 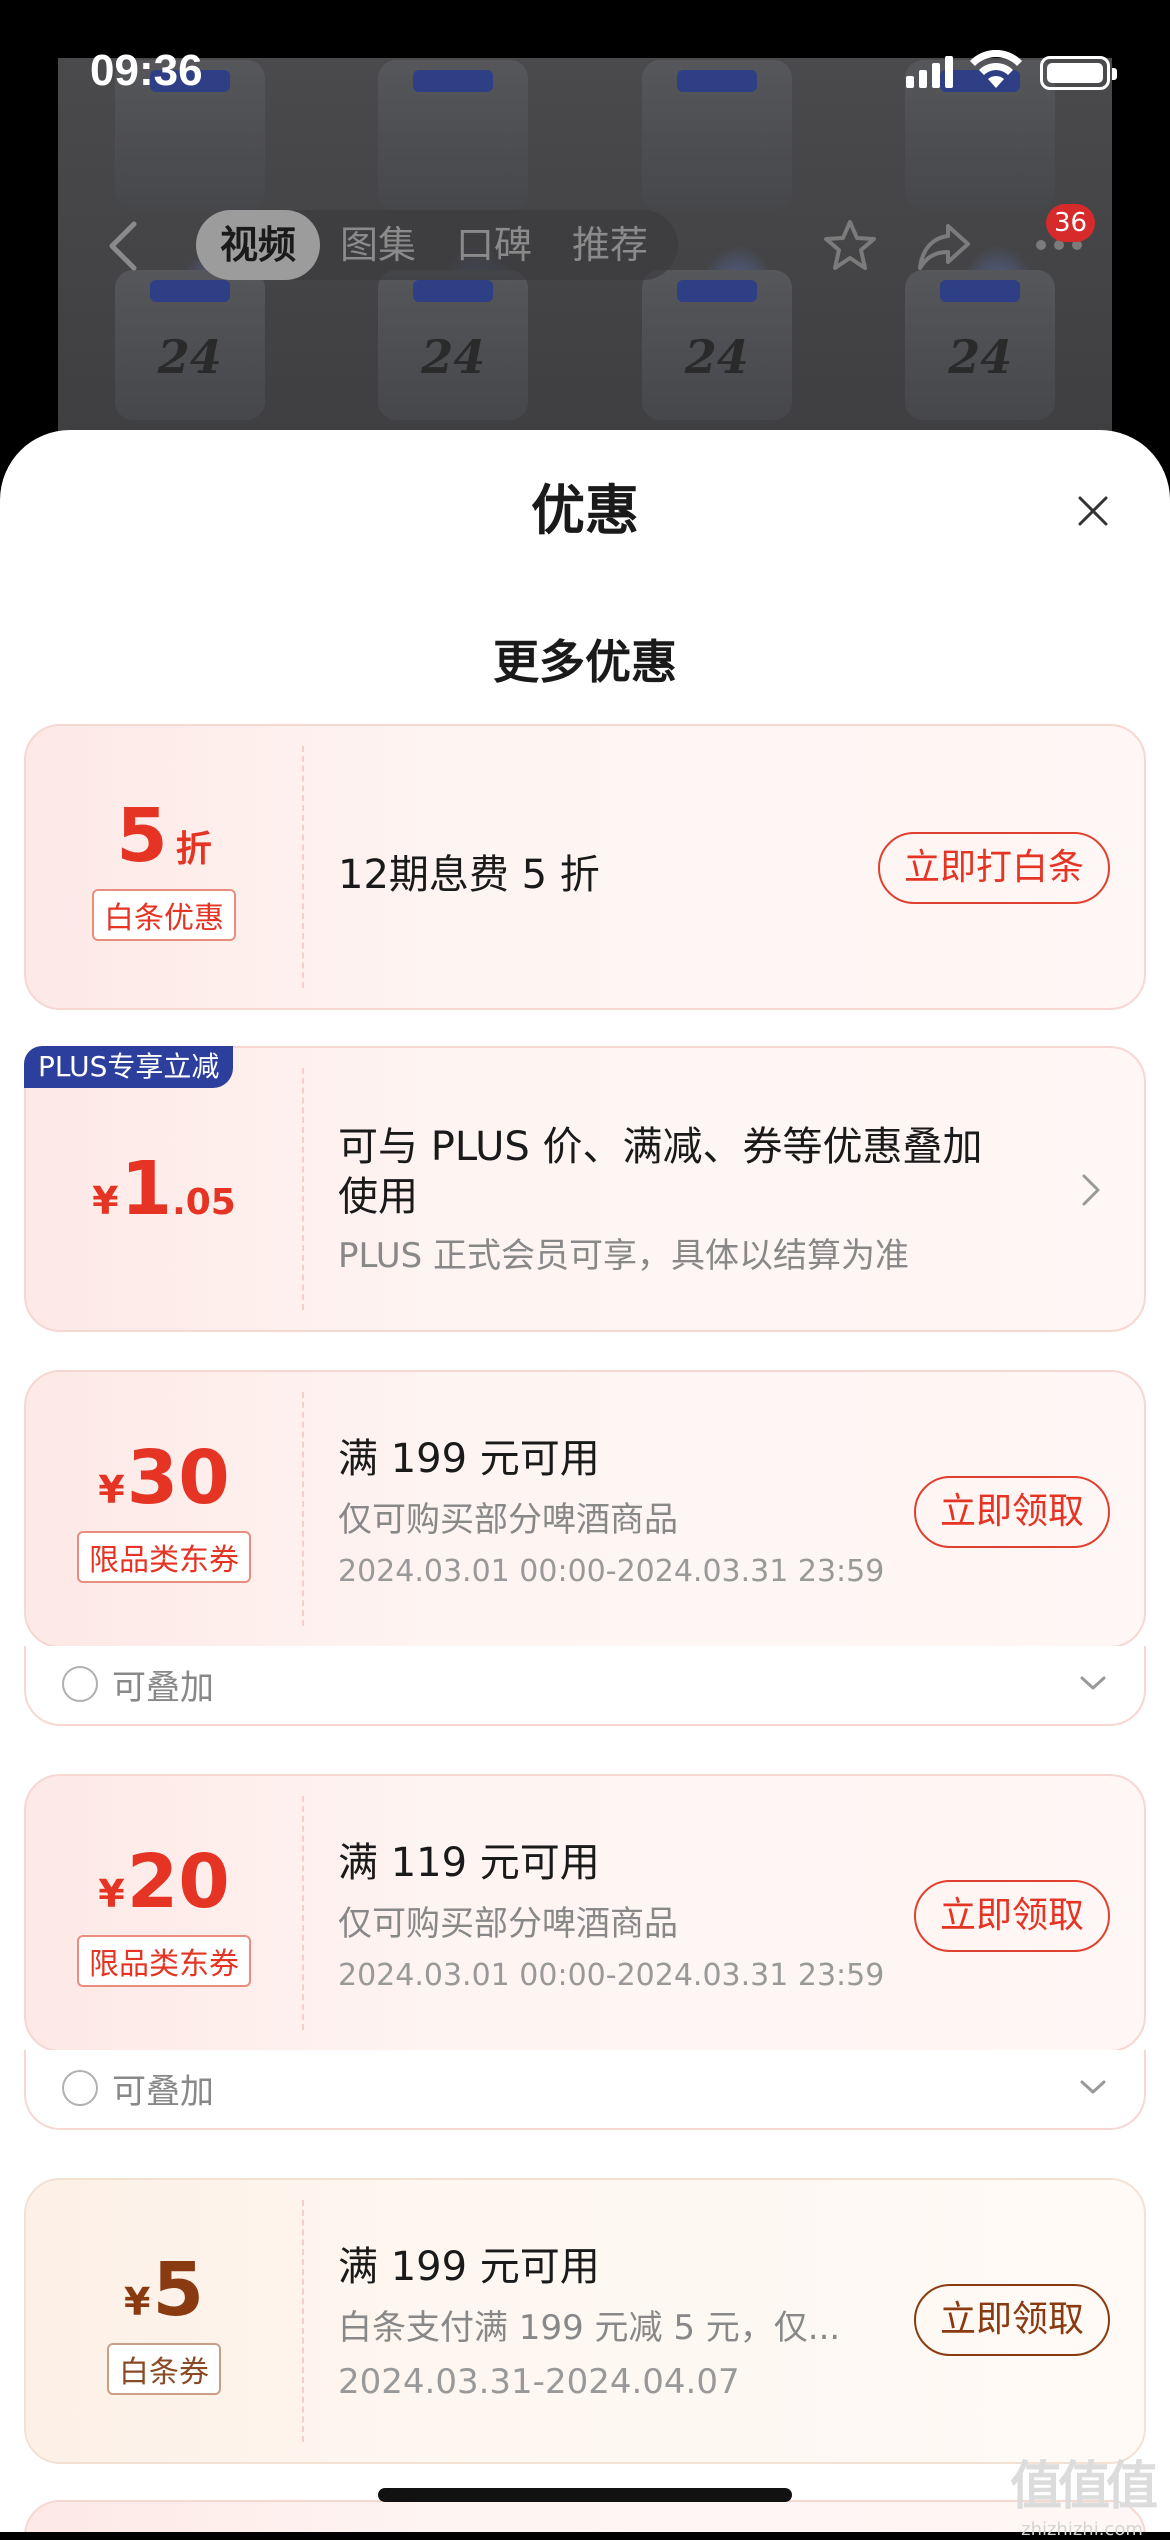 I want to click on discount-unit: 折, so click(x=193, y=849).